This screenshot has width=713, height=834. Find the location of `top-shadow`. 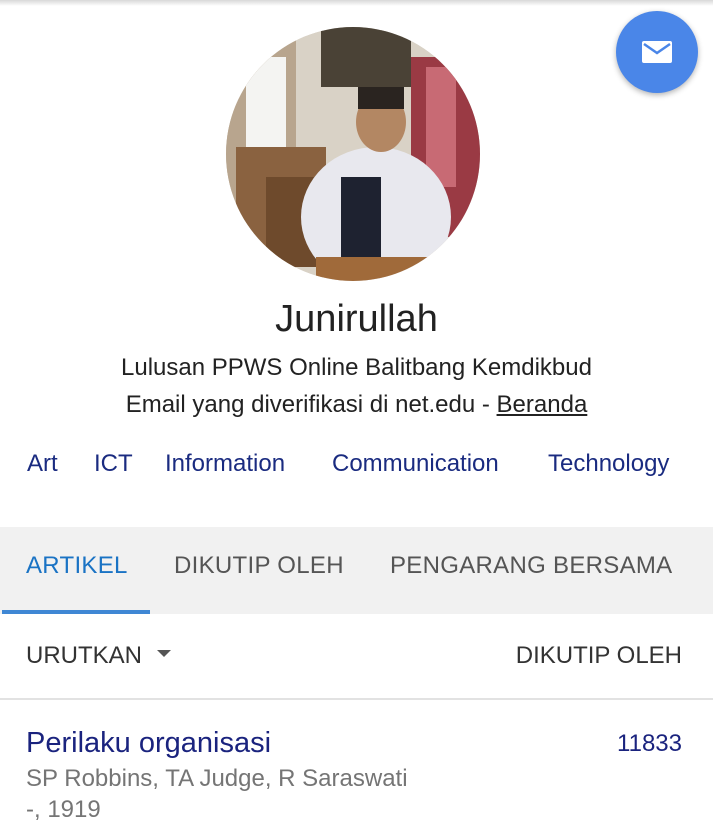

top-shadow is located at coordinates (356, 3).